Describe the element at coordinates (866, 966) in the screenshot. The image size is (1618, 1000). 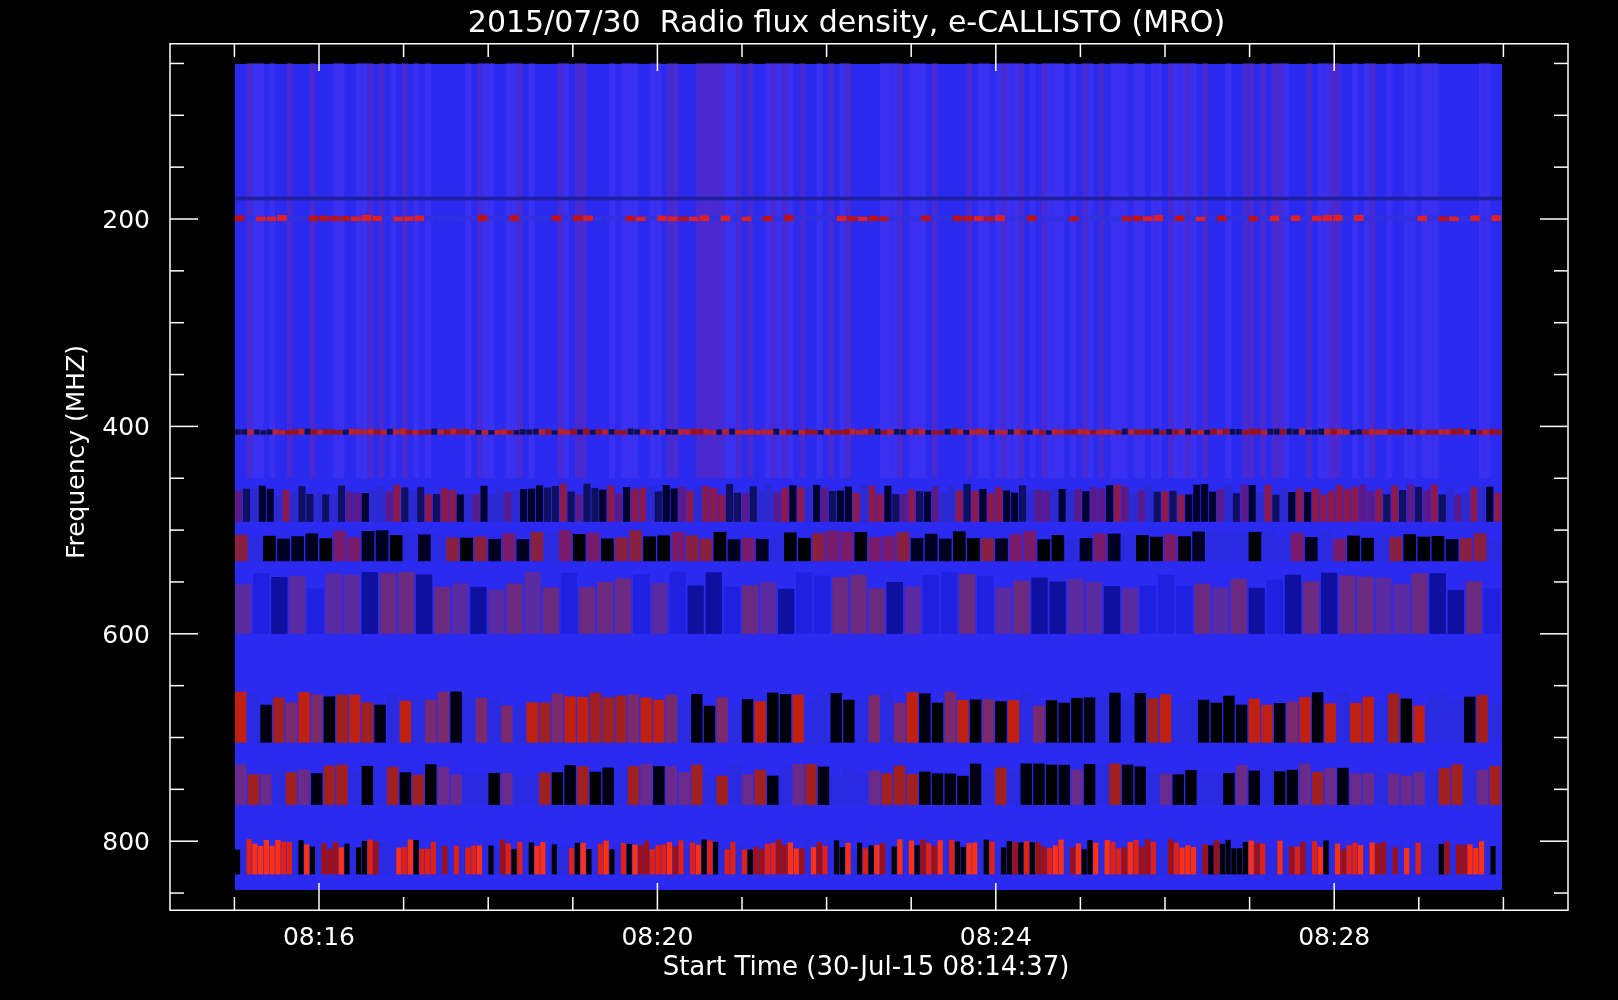
I see `axis-title: Start Time (30-Jul-15 08:14:37)` at that location.